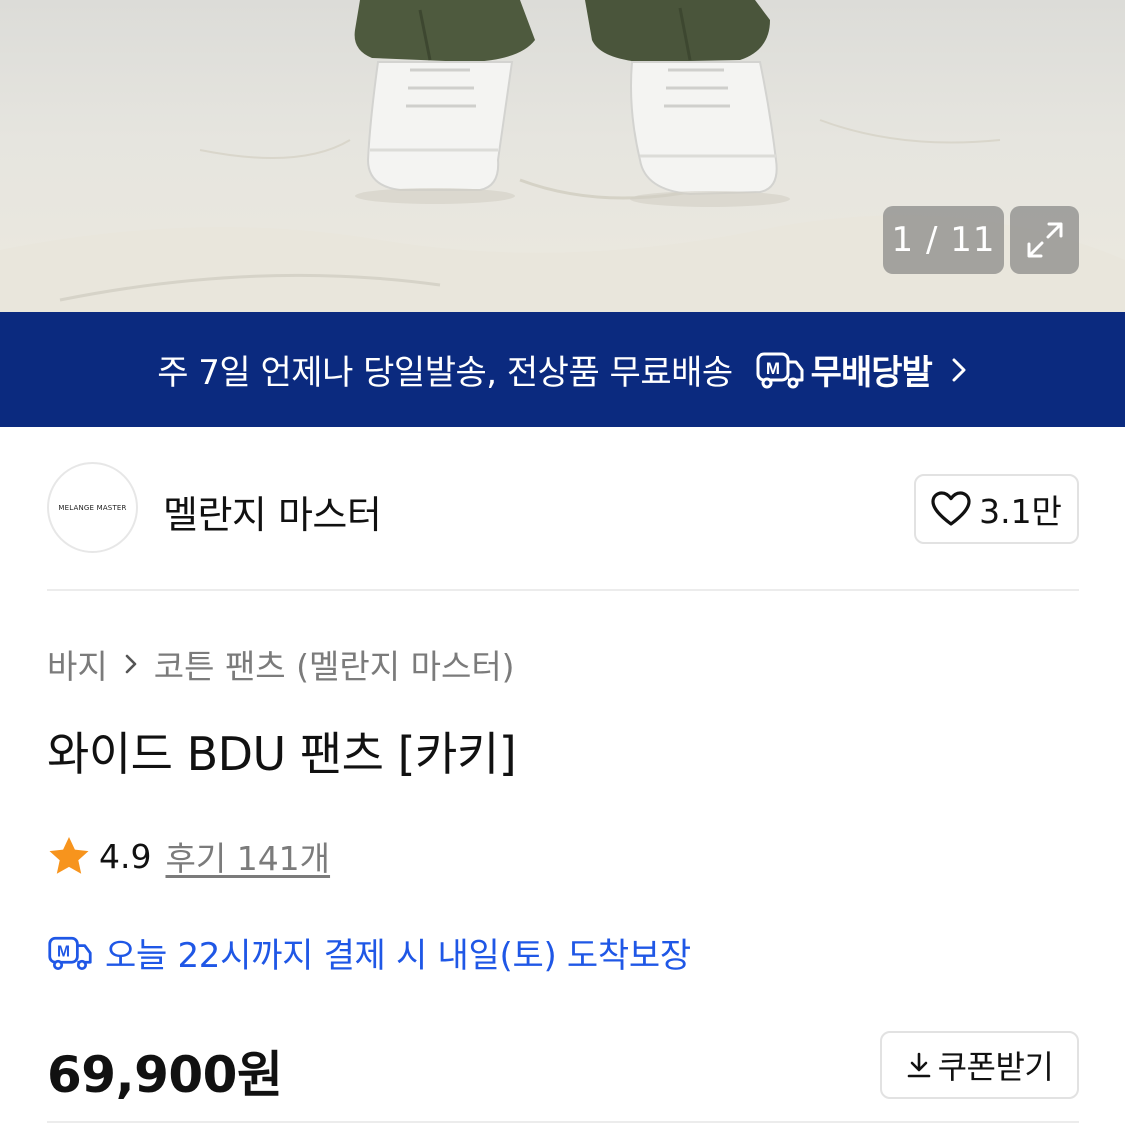 This screenshot has height=1125, width=1125. What do you see at coordinates (918, 1065) in the screenshot?
I see `download-icon` at bounding box center [918, 1065].